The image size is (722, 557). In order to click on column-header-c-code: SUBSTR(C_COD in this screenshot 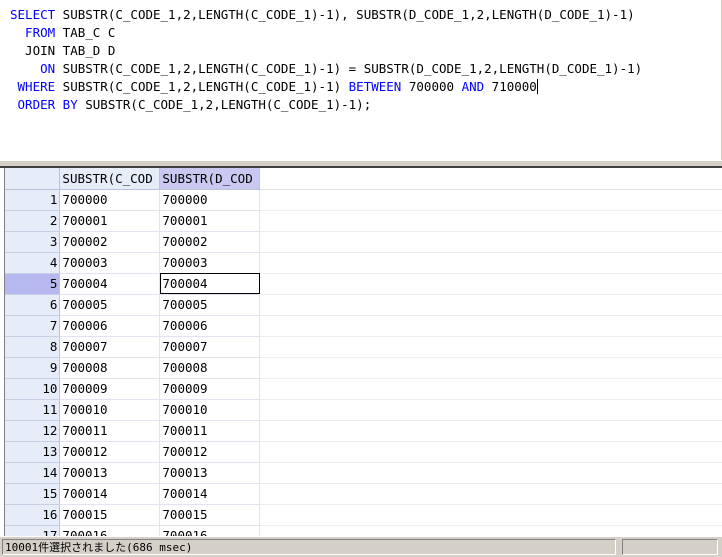, I will do `click(110, 179)`.